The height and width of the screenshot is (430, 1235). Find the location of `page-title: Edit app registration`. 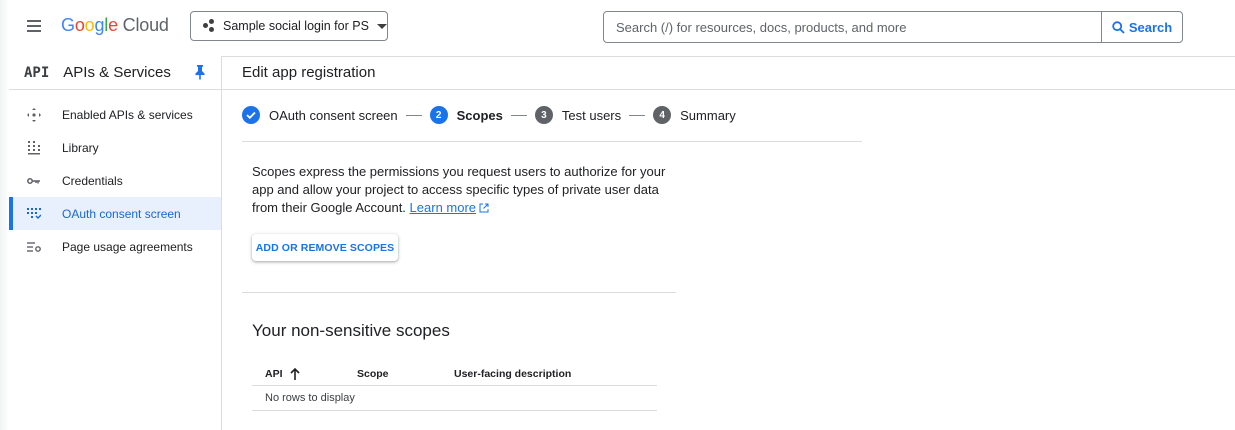

page-title: Edit app registration is located at coordinates (309, 72).